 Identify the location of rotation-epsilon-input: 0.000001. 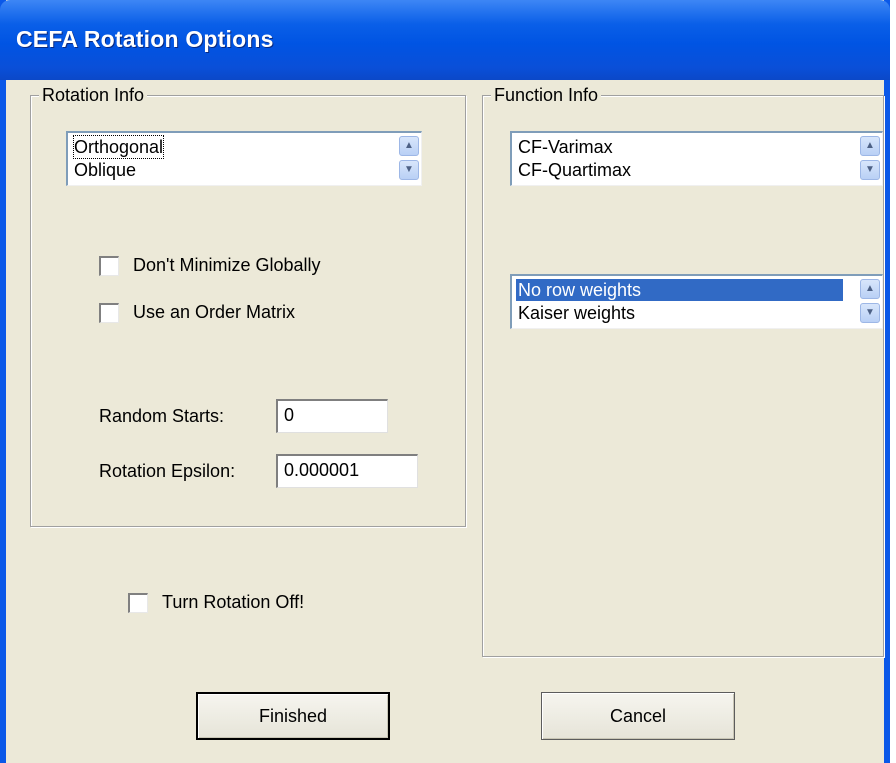
(347, 471).